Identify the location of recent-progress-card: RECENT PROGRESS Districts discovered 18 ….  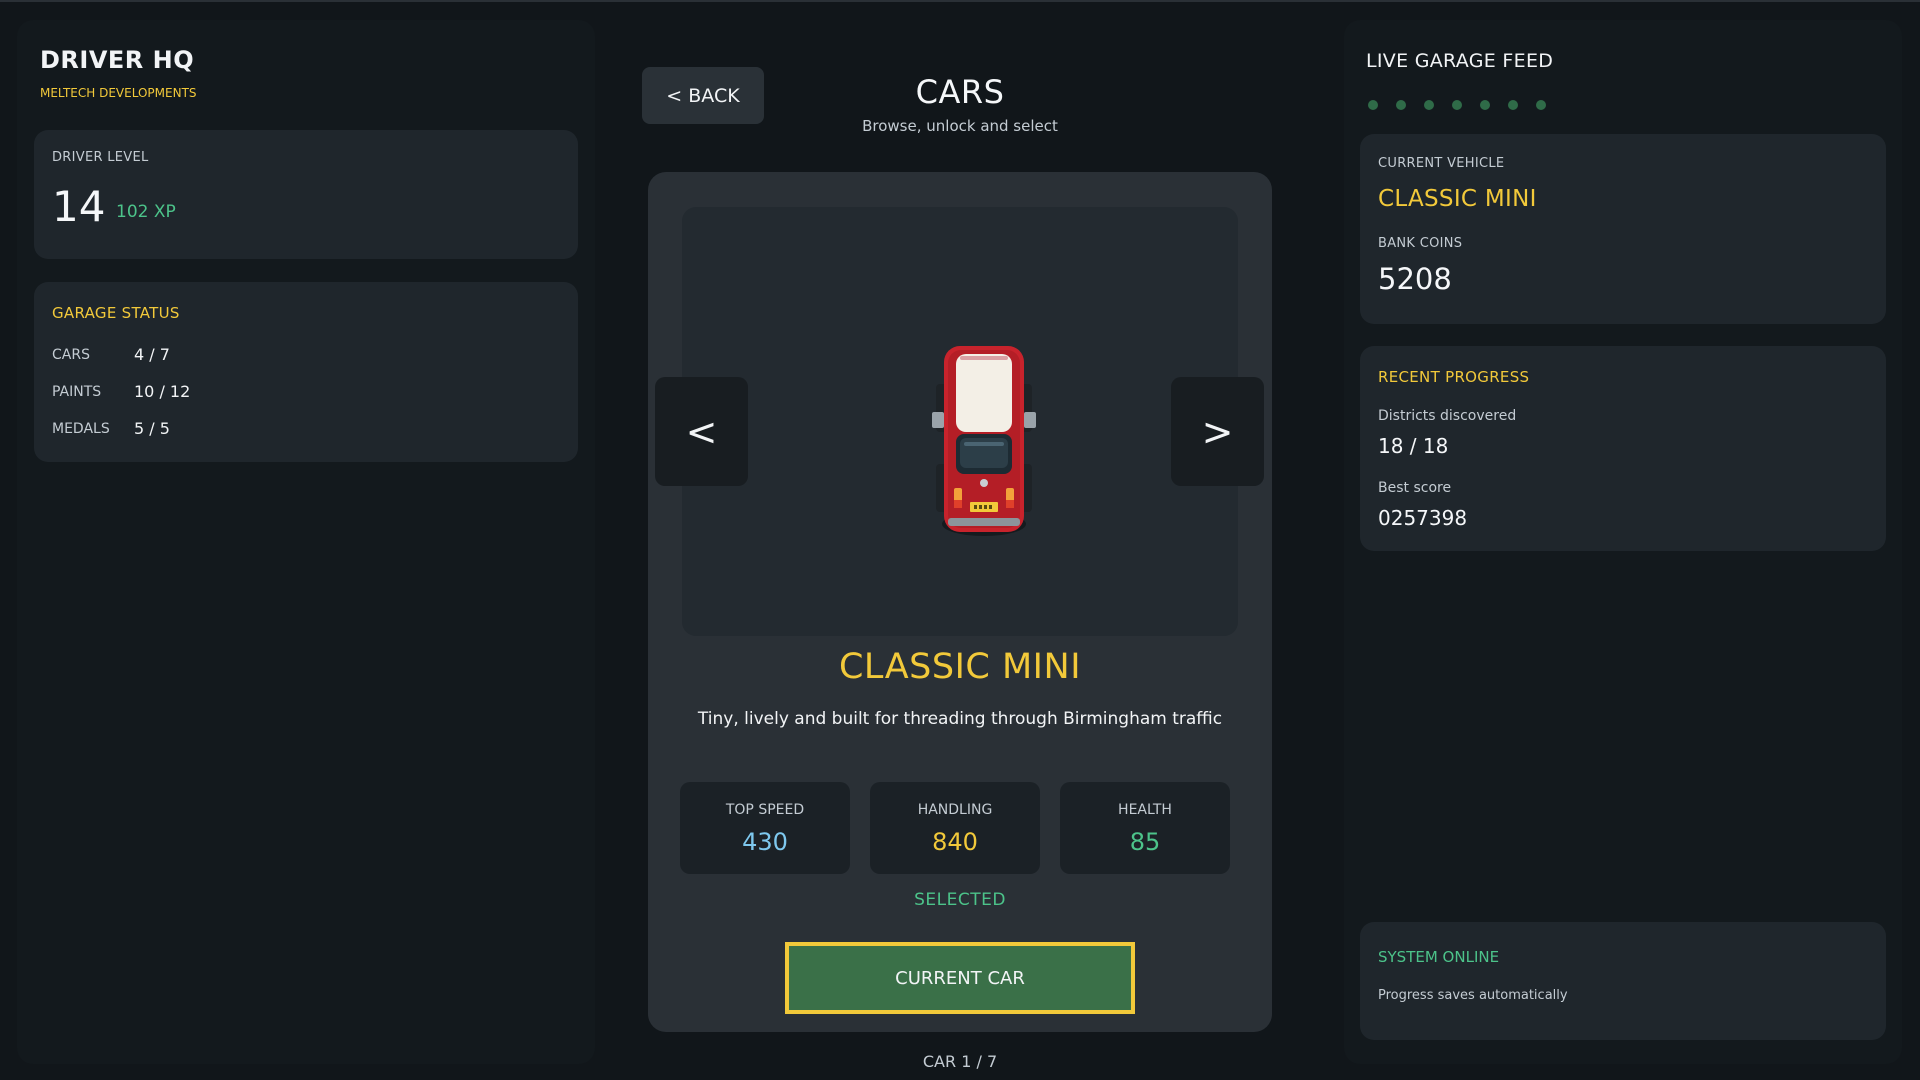
(1623, 448).